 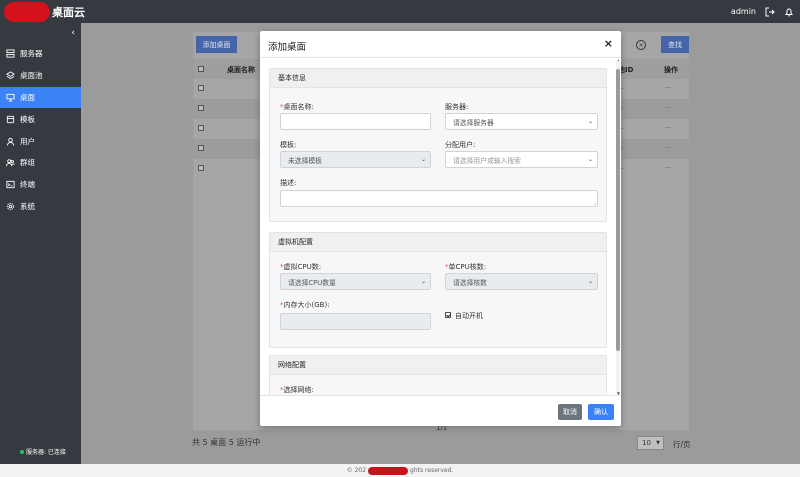 I want to click on scrollbar-thumb, so click(x=618, y=210).